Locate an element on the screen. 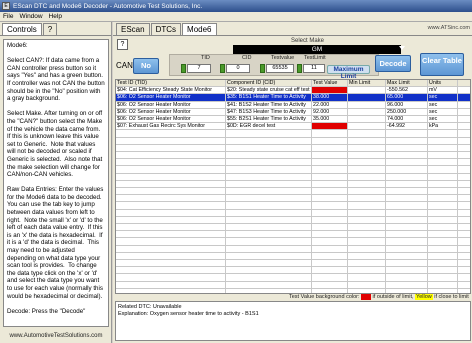 The width and height of the screenshot is (472, 343). cid-type-icon is located at coordinates (222, 68).